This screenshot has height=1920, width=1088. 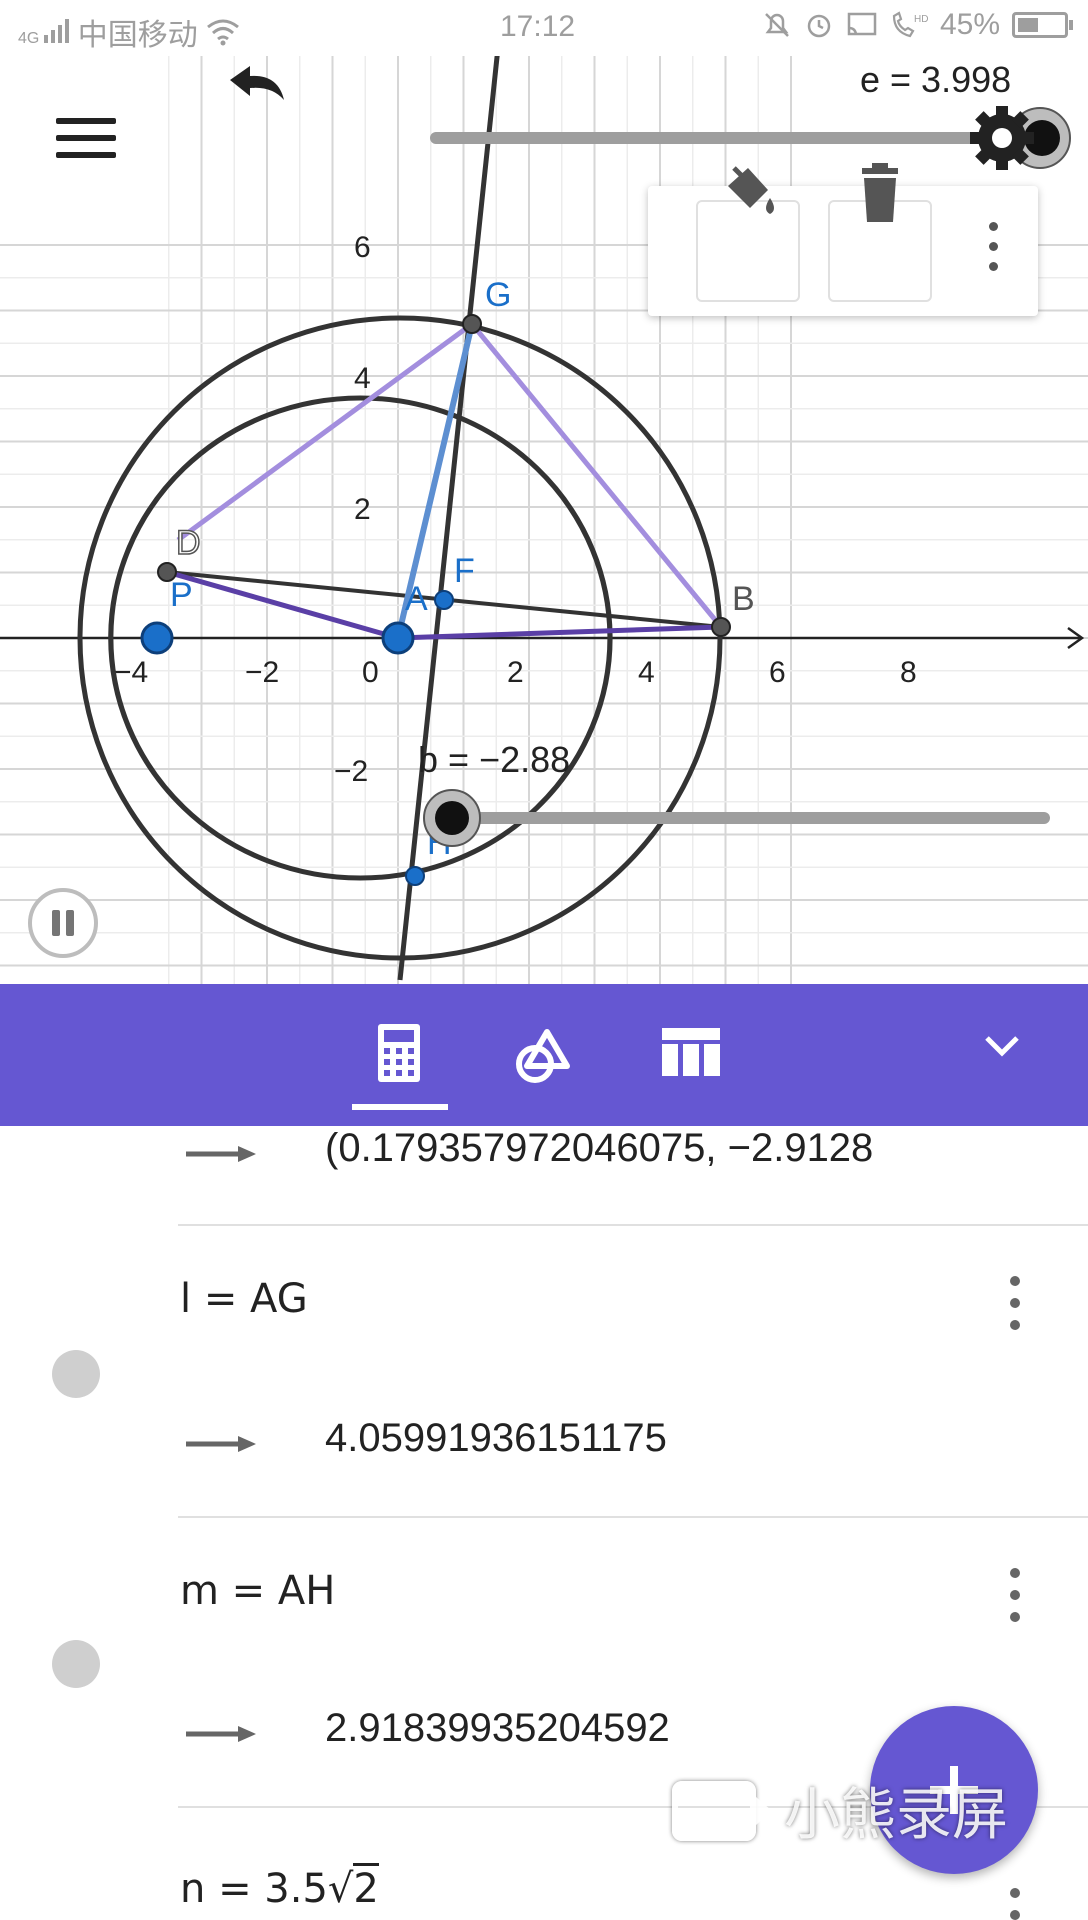 What do you see at coordinates (472, 324) in the screenshot?
I see `point-g` at bounding box center [472, 324].